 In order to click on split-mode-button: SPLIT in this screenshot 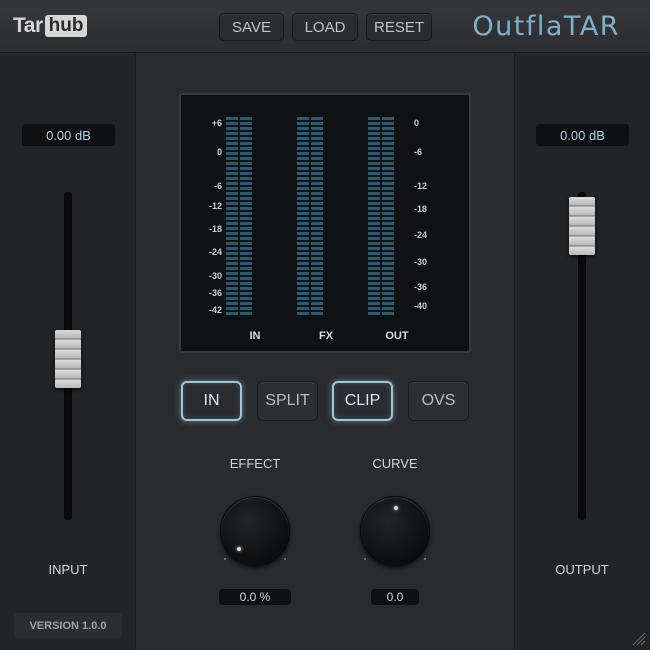, I will do `click(287, 401)`.